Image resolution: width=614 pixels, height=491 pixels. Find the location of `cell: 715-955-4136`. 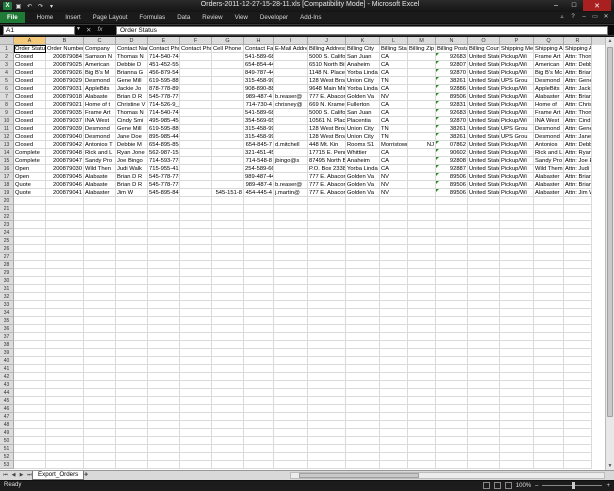

cell: 715-955-4136 is located at coordinates (164, 169).